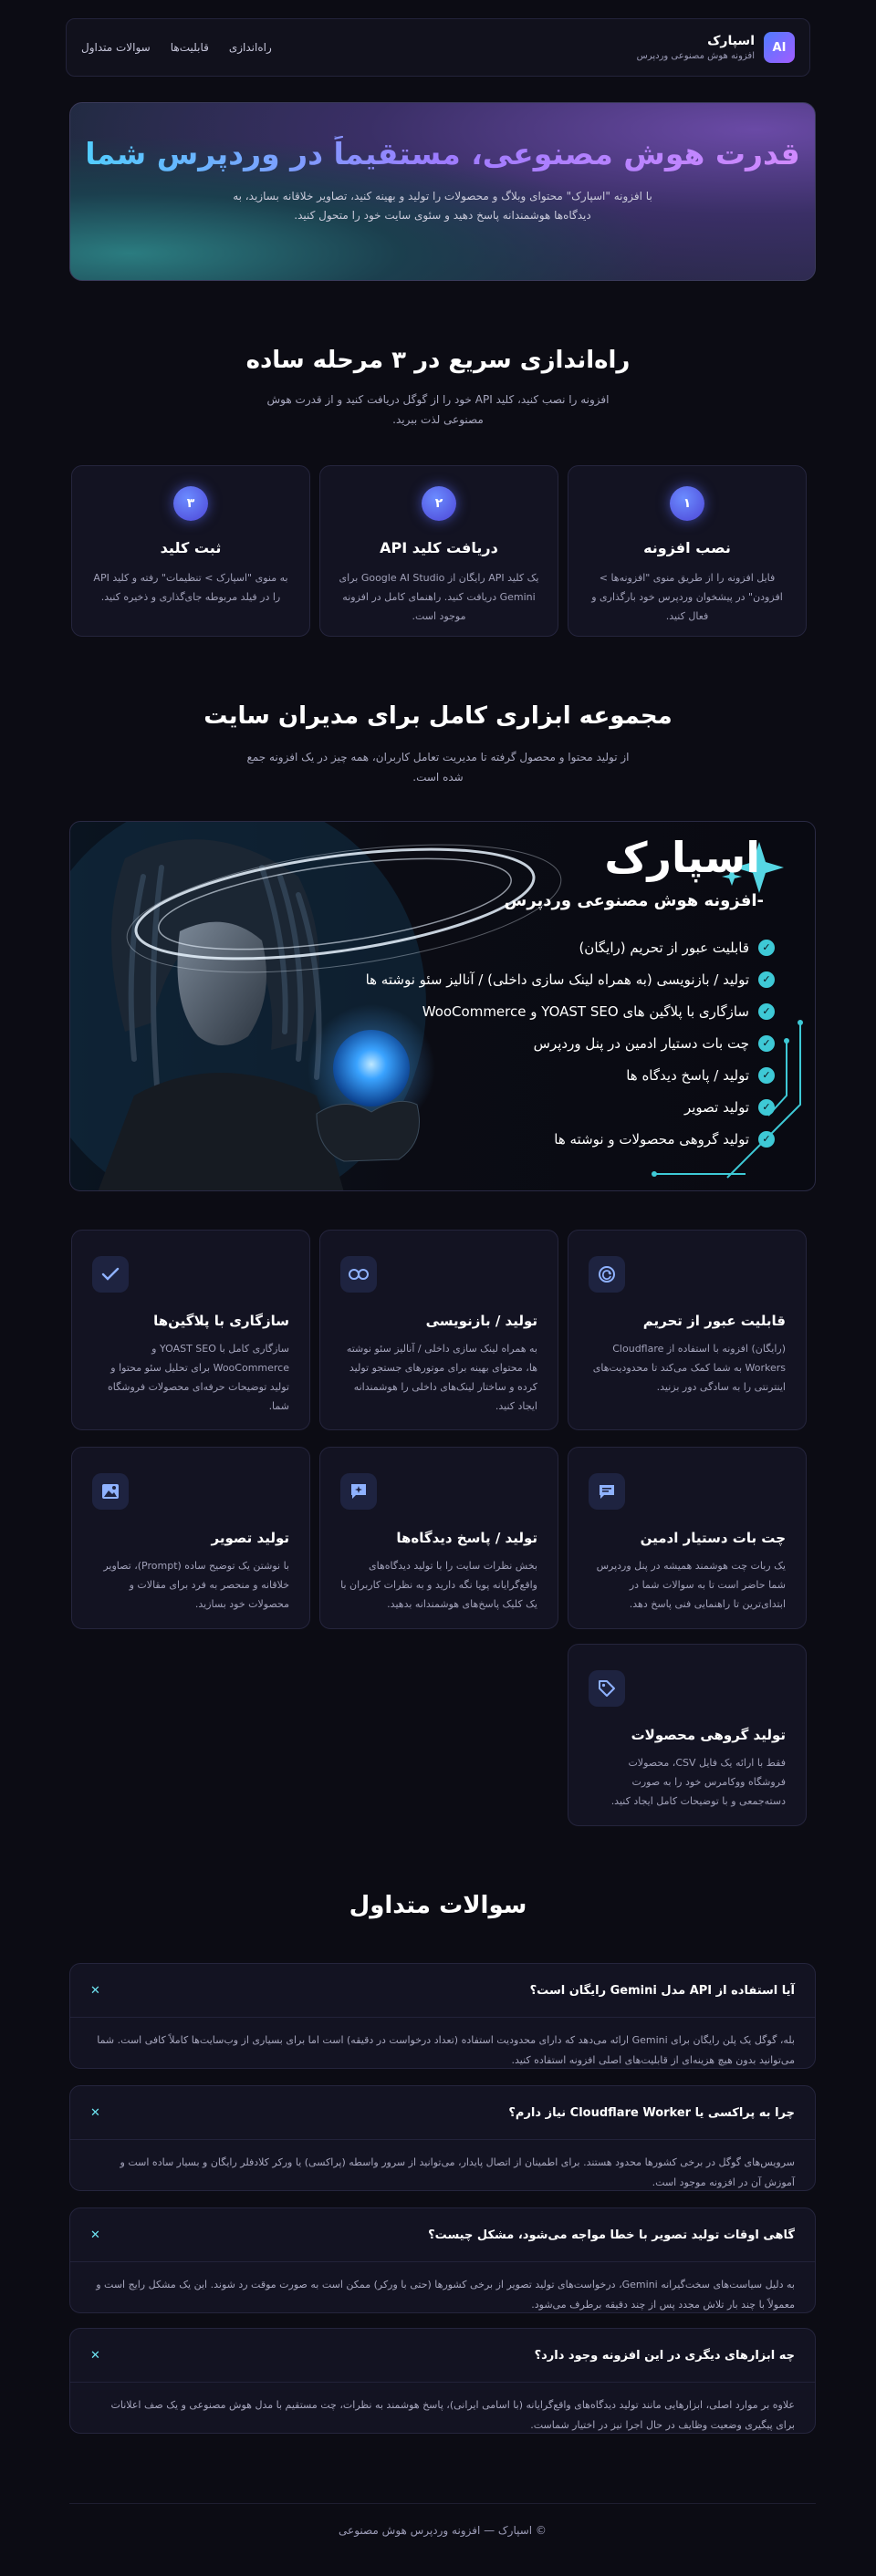 The height and width of the screenshot is (2576, 876). What do you see at coordinates (358, 1491) in the screenshot?
I see `comment-icon` at bounding box center [358, 1491].